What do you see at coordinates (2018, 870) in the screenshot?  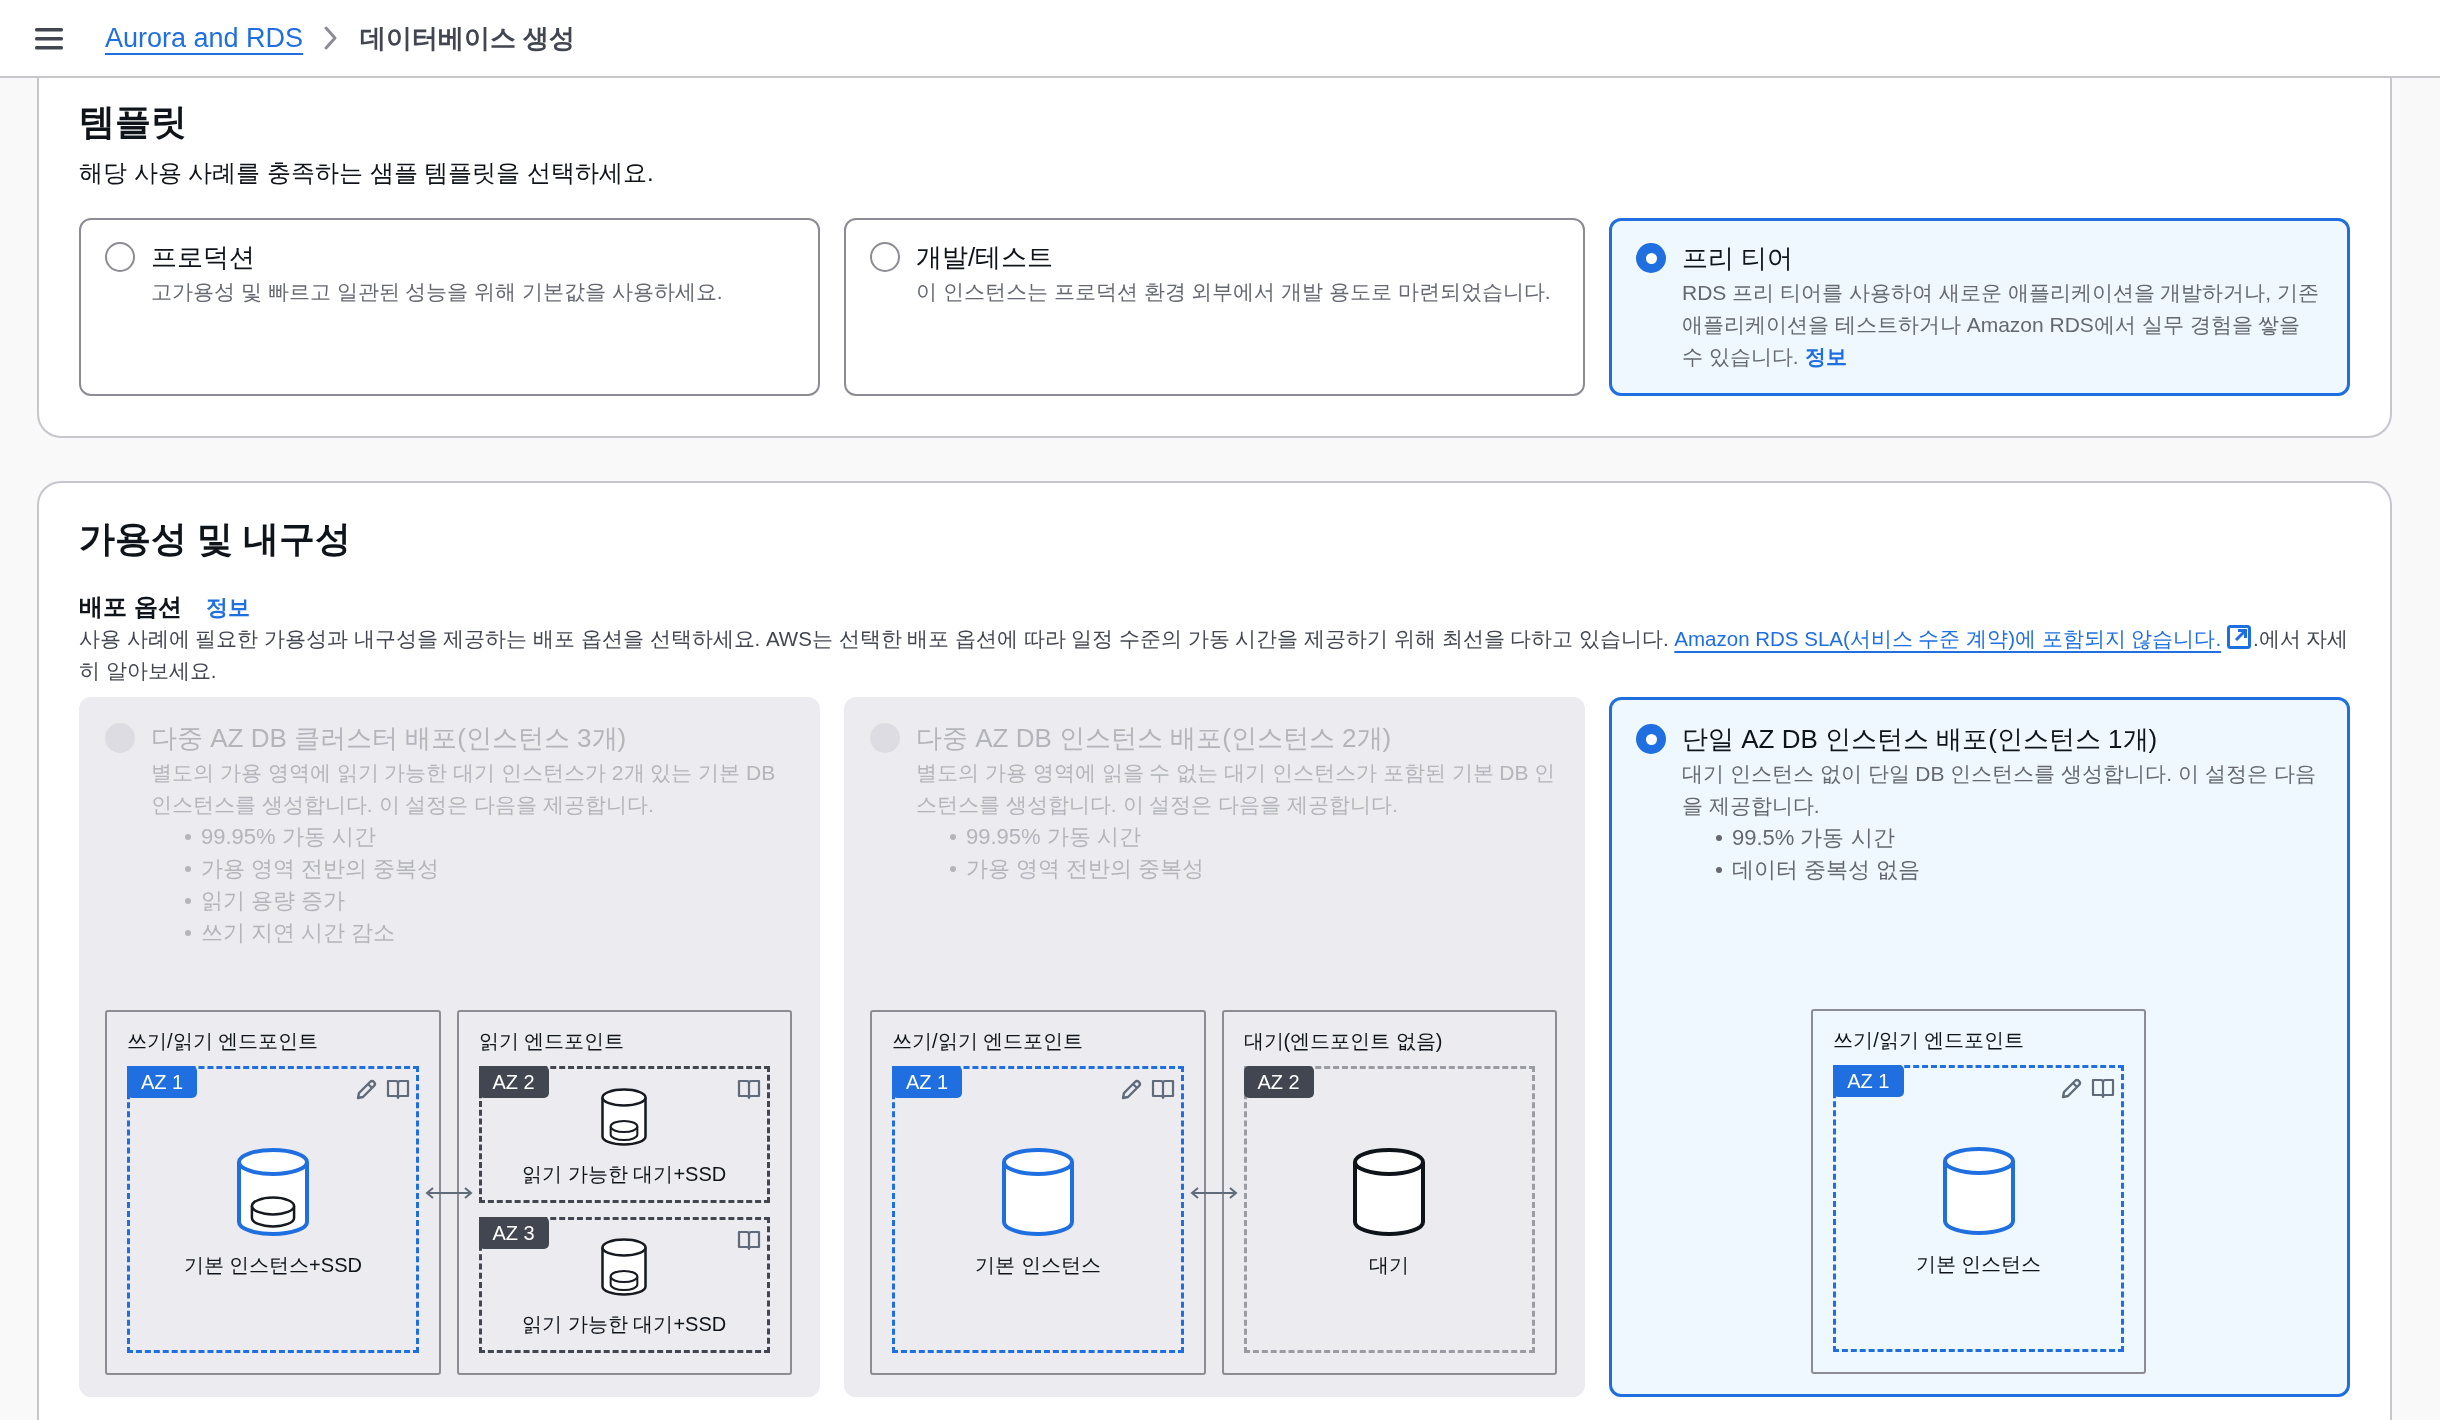 I see `bullet-item: 데이터 중복성 없음` at bounding box center [2018, 870].